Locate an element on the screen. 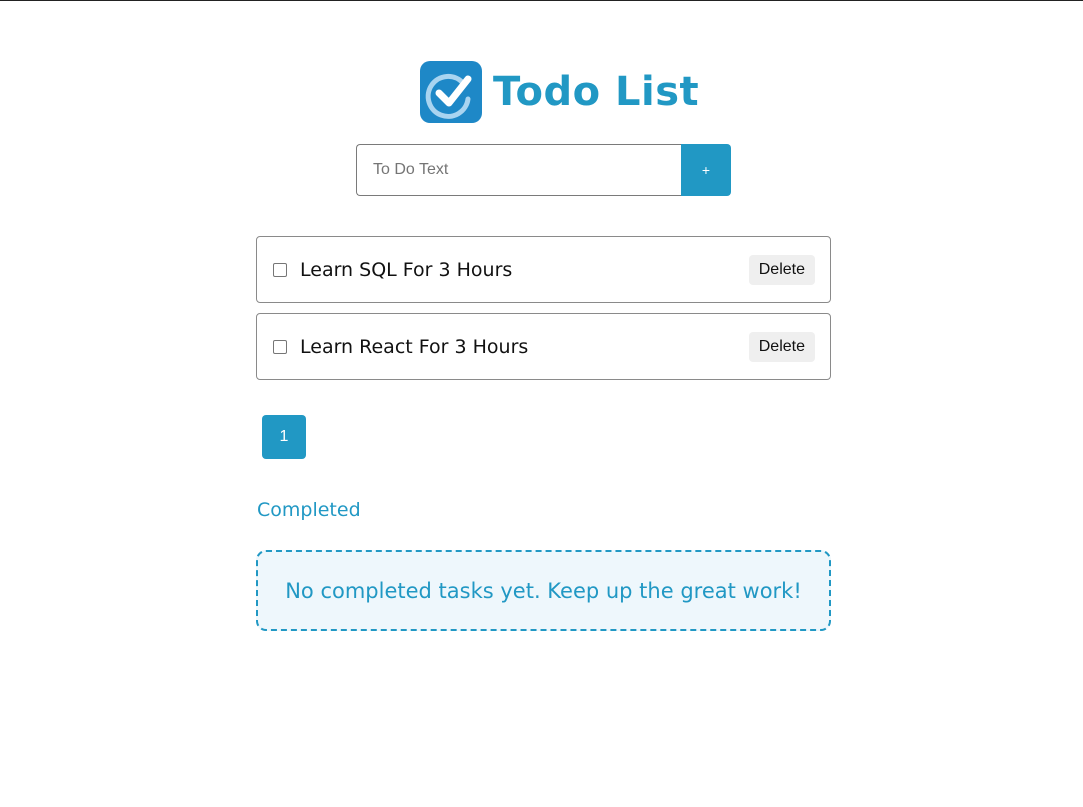  check-circle-icon is located at coordinates (451, 92).